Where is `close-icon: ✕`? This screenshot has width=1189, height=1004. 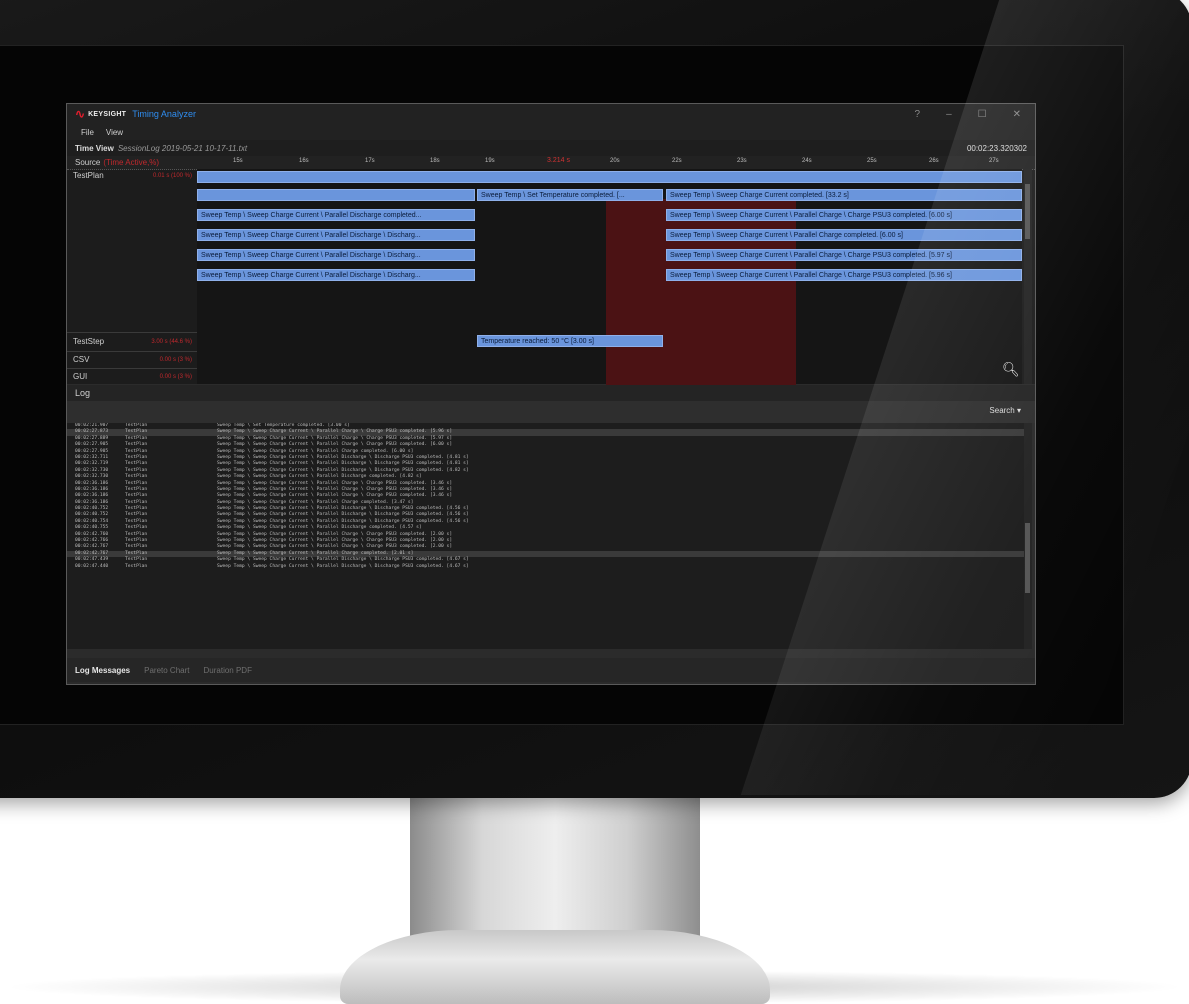
close-icon: ✕ is located at coordinates (1017, 114).